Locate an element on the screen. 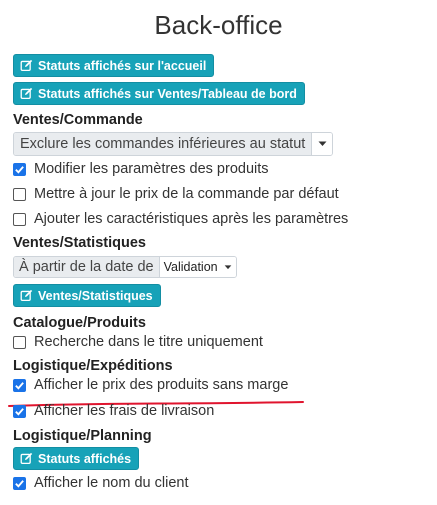 The height and width of the screenshot is (505, 437). option-prix-sans-marge: Afficher le prix des produits sans marge is located at coordinates (150, 385).